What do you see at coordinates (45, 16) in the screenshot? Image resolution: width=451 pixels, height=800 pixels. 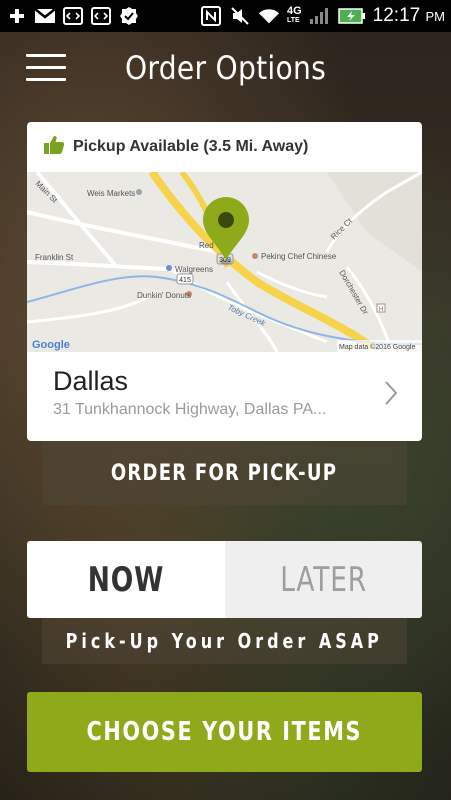 I see `gmail-icon` at bounding box center [45, 16].